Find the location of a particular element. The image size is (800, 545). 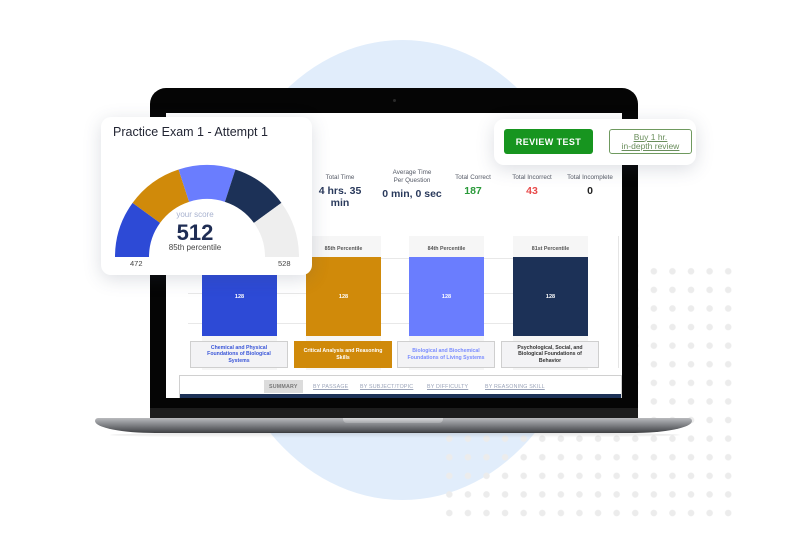

stat-total-incomplete: Total Incomplete 0 is located at coordinates (590, 185).